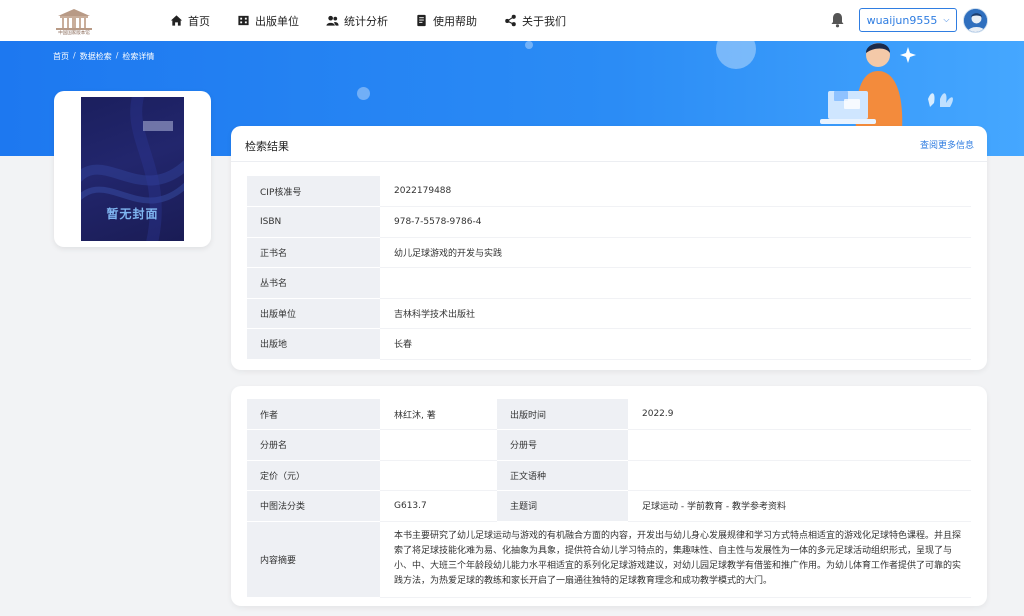 The width and height of the screenshot is (1024, 616). What do you see at coordinates (421, 20) in the screenshot?
I see `document-icon` at bounding box center [421, 20].